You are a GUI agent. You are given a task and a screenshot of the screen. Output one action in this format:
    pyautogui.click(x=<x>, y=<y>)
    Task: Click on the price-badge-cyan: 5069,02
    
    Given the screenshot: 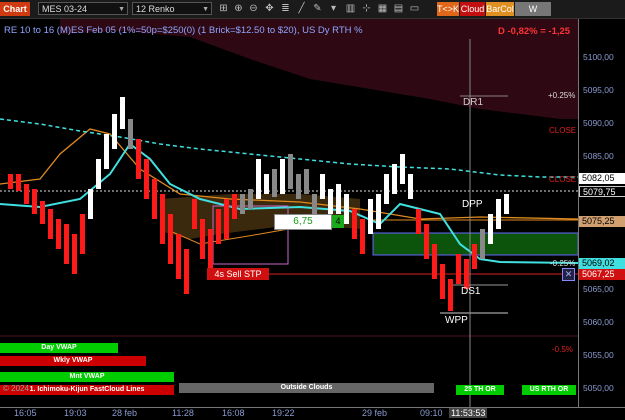 What is the action you would take?
    pyautogui.click(x=602, y=263)
    